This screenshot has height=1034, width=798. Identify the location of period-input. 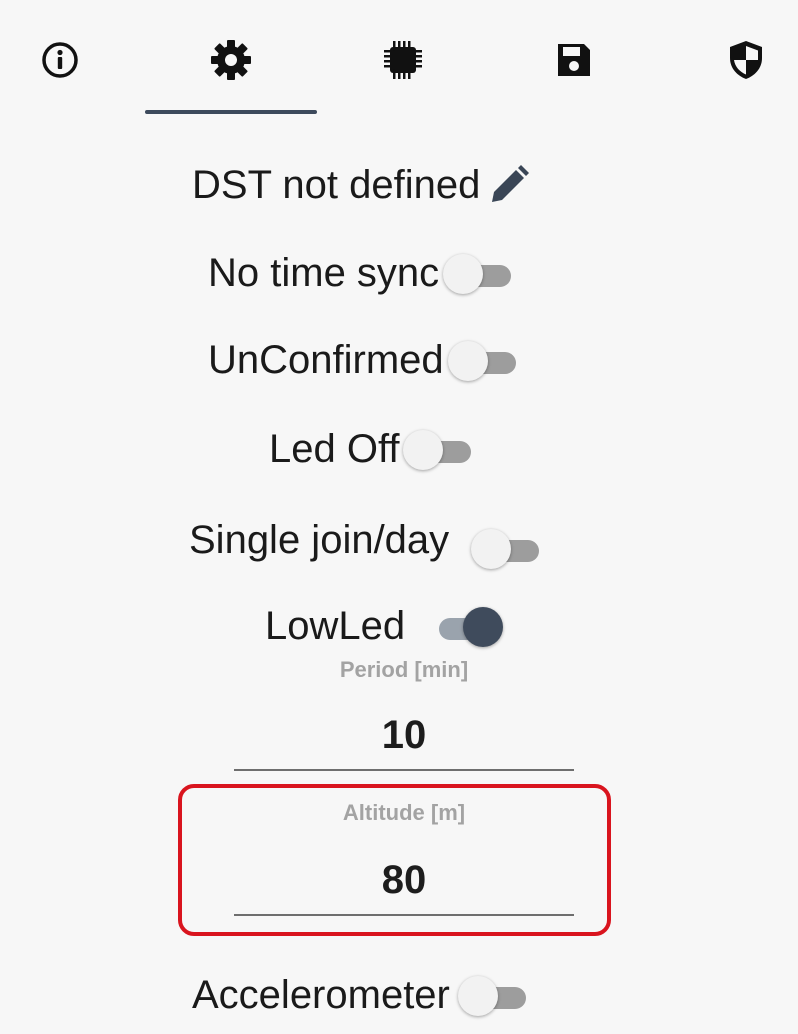
(404, 735).